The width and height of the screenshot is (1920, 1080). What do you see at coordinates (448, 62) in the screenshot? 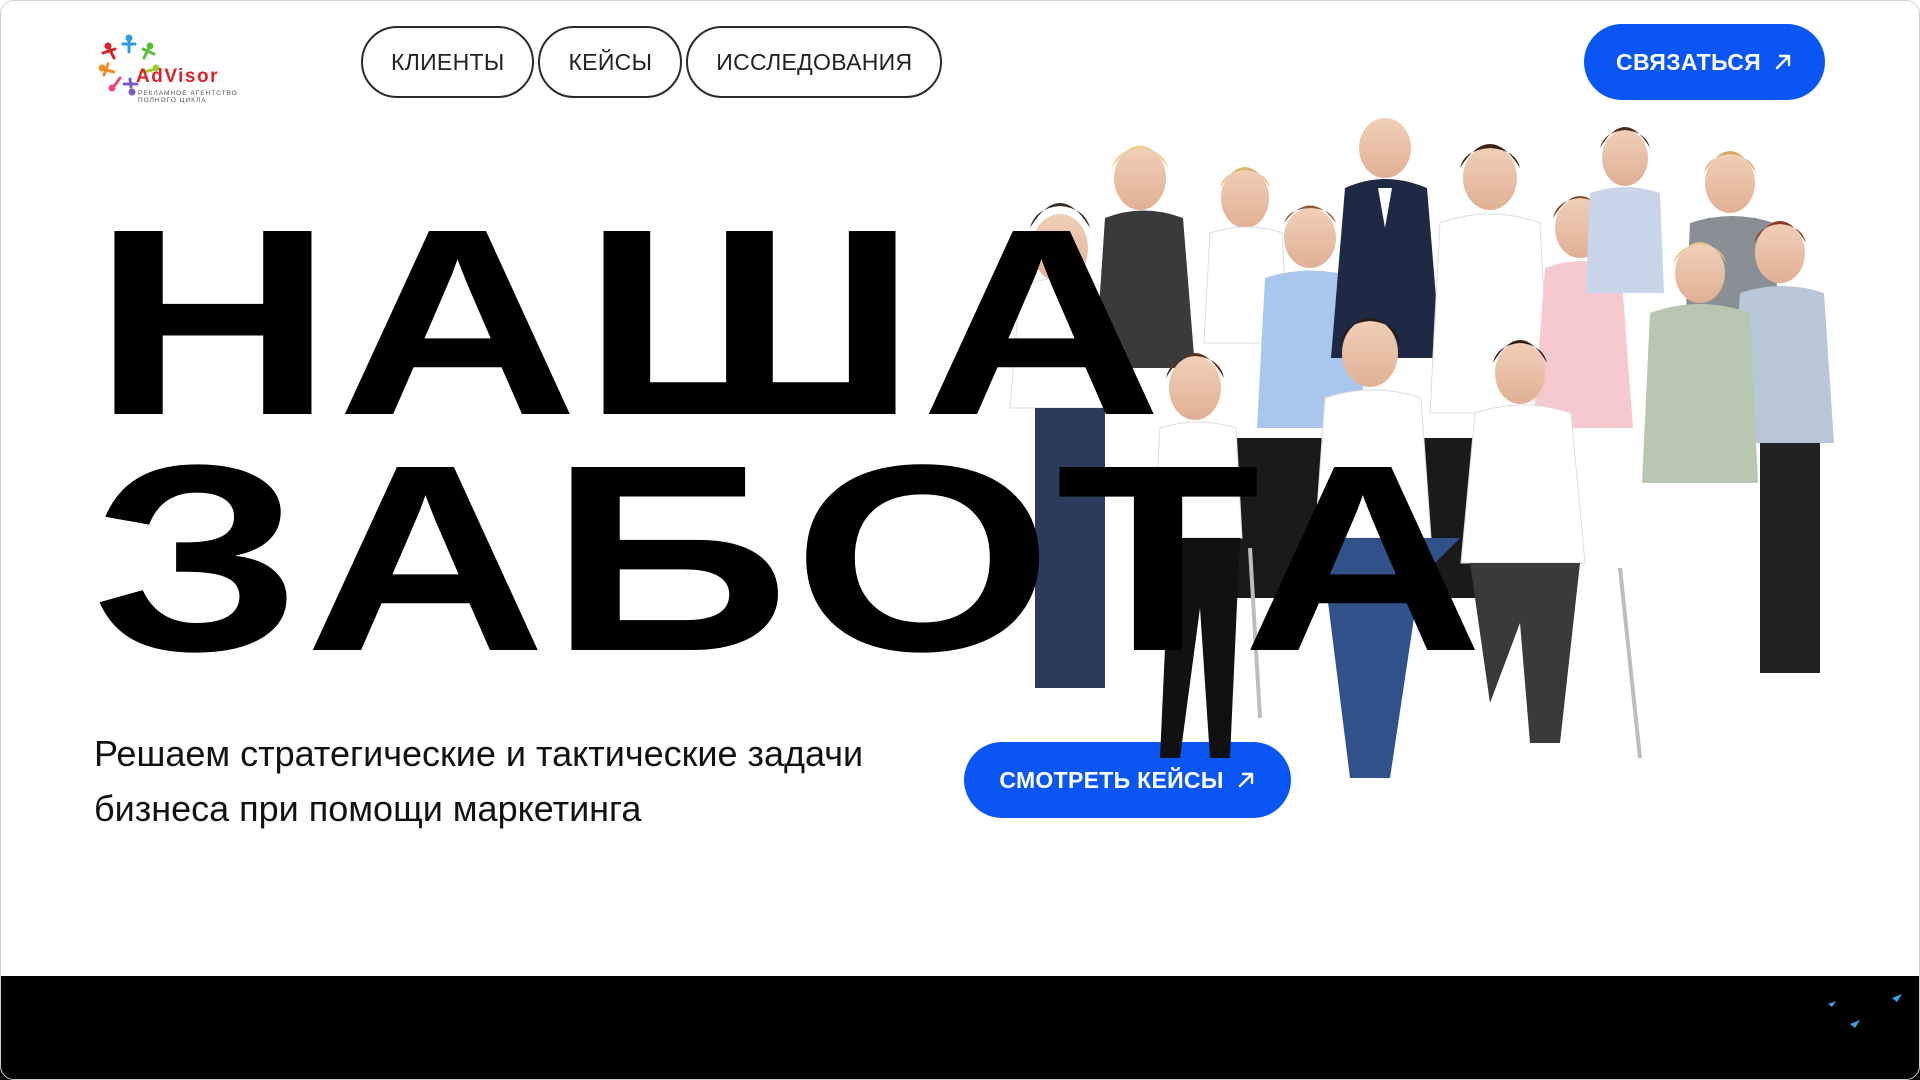
I see `nav-item-clients: КЛИЕНТЫ` at bounding box center [448, 62].